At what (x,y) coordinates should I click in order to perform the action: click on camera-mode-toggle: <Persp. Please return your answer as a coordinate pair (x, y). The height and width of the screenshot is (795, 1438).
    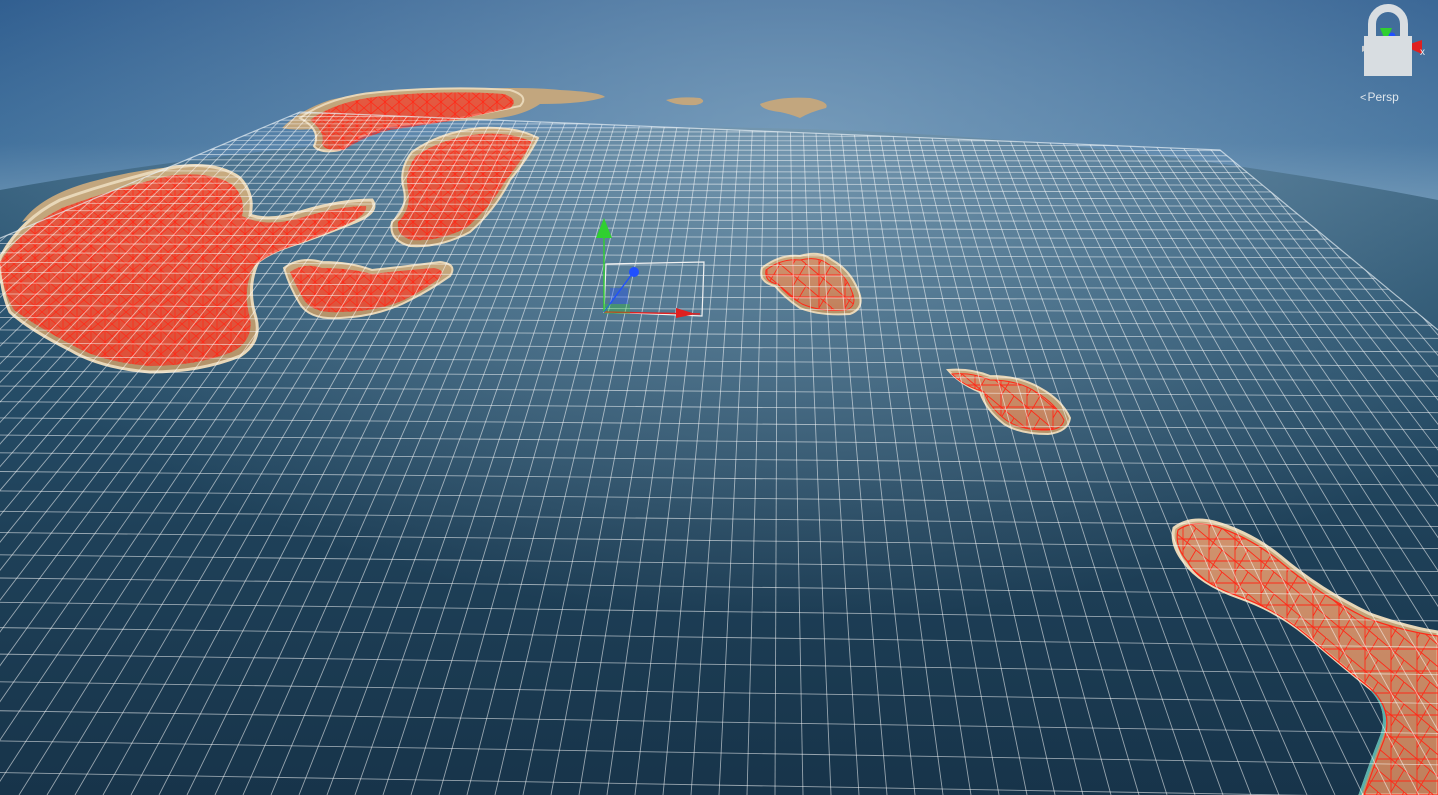
    Looking at the image, I should click on (1379, 97).